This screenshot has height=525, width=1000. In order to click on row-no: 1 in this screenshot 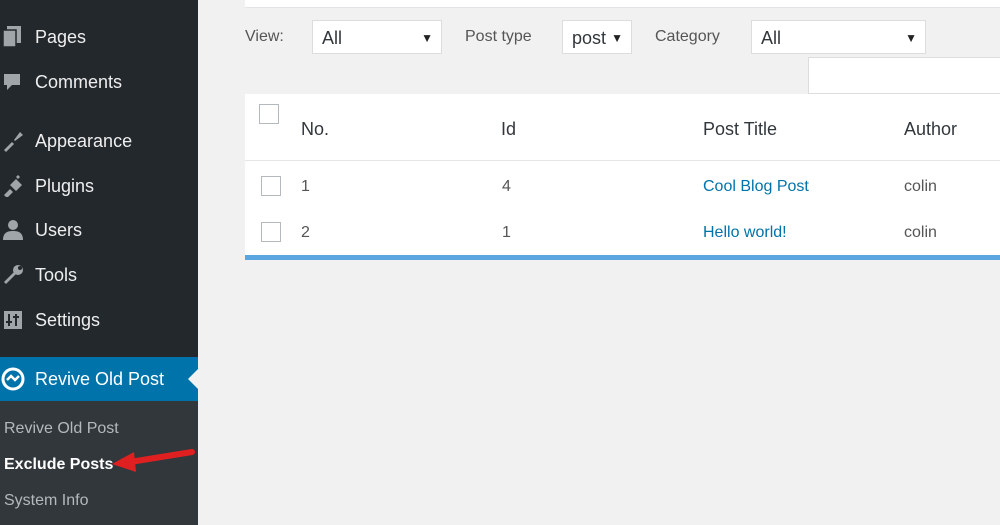, I will do `click(305, 186)`.